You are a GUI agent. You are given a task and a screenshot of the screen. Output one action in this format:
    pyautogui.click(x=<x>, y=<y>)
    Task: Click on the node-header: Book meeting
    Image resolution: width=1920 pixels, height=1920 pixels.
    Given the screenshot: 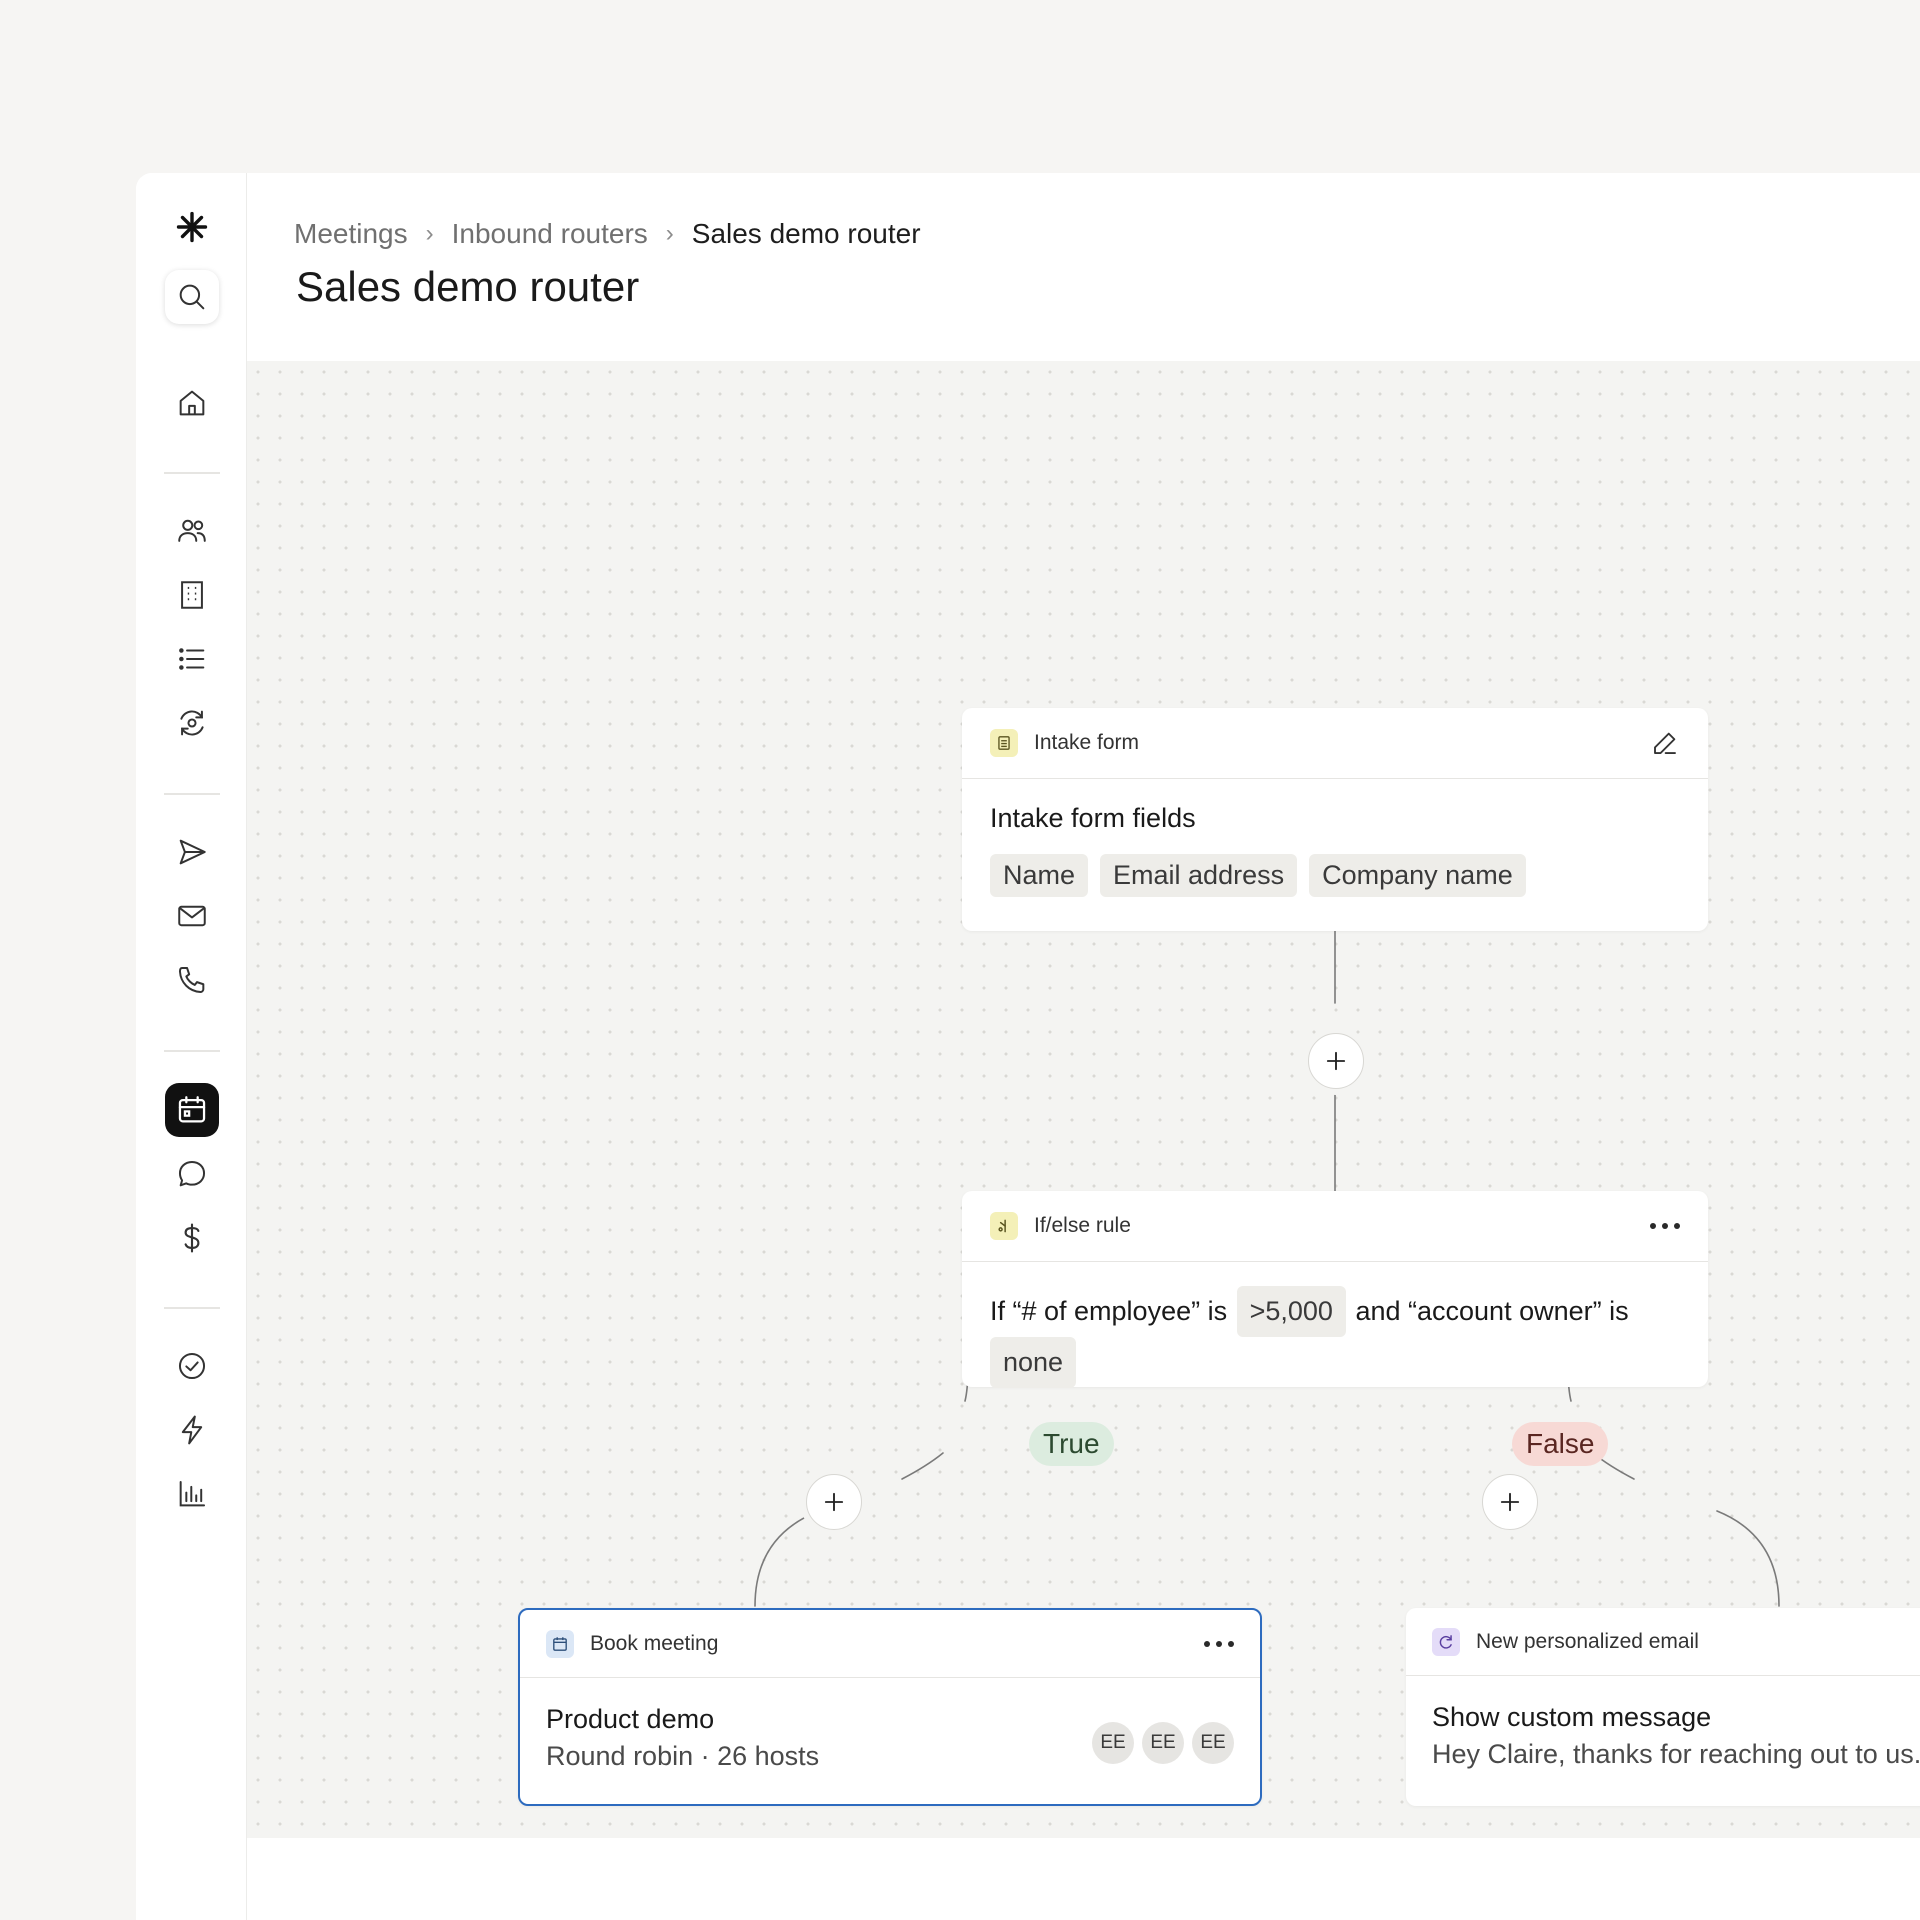 What is the action you would take?
    pyautogui.click(x=890, y=1644)
    